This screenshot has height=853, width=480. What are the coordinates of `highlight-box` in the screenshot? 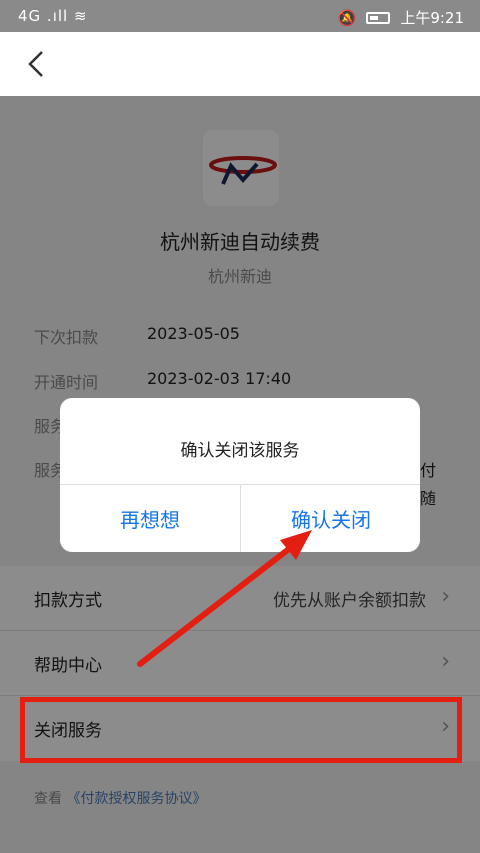 It's located at (241, 730).